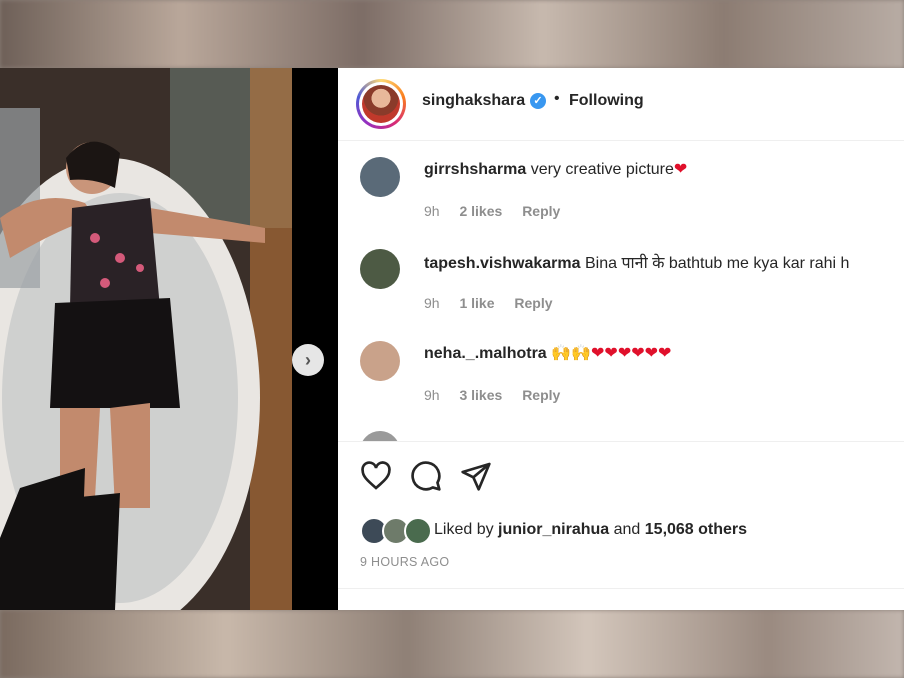 The image size is (904, 678). What do you see at coordinates (381, 104) in the screenshot?
I see `profile-avatar` at bounding box center [381, 104].